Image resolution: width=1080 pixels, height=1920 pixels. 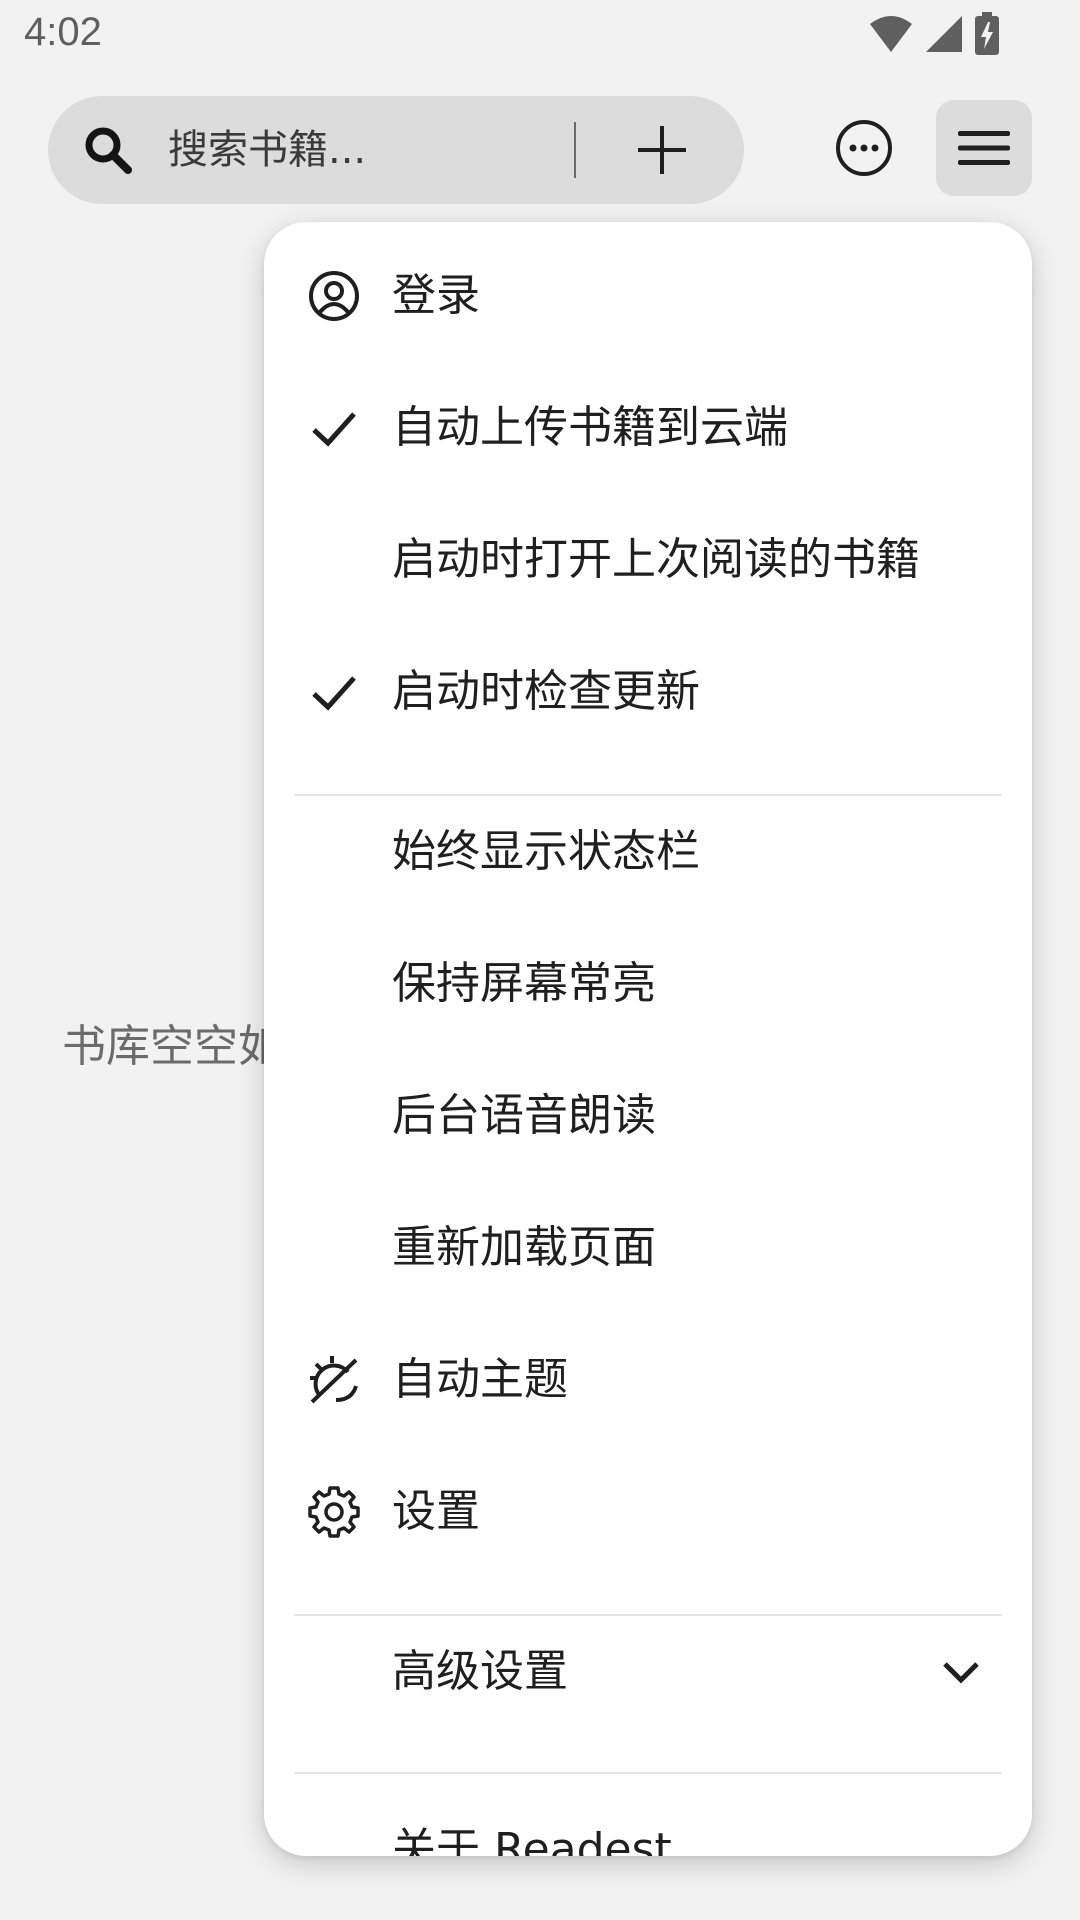 What do you see at coordinates (575, 150) in the screenshot?
I see `search-divider` at bounding box center [575, 150].